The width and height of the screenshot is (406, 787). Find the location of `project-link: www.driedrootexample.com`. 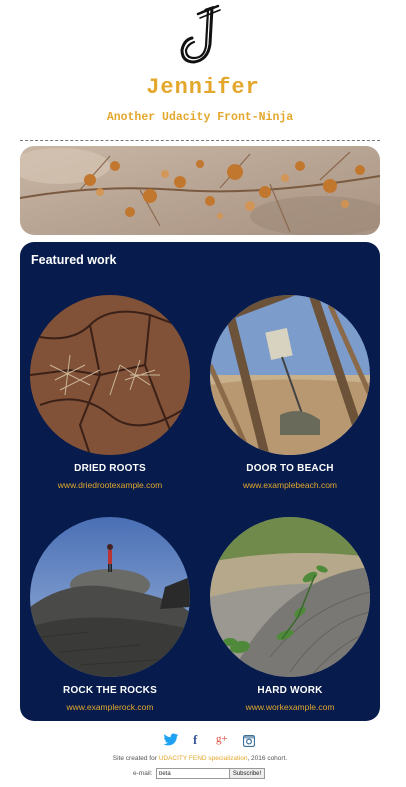

project-link: www.driedrootexample.com is located at coordinates (110, 485).